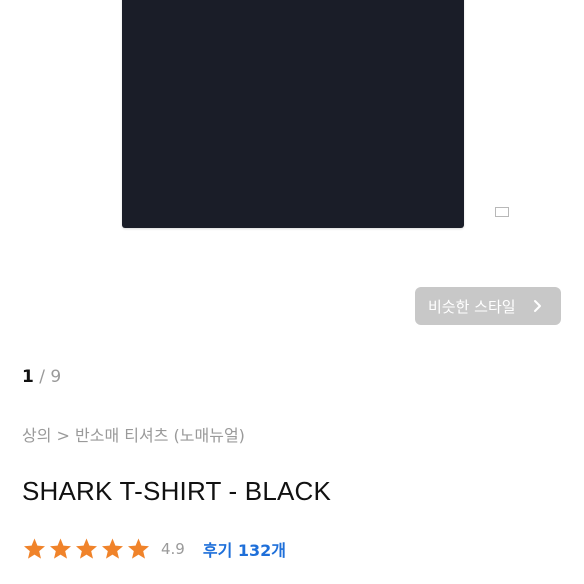  Describe the element at coordinates (209, 436) in the screenshot. I see `breadcrumb-brand: (노매뉴얼)` at that location.